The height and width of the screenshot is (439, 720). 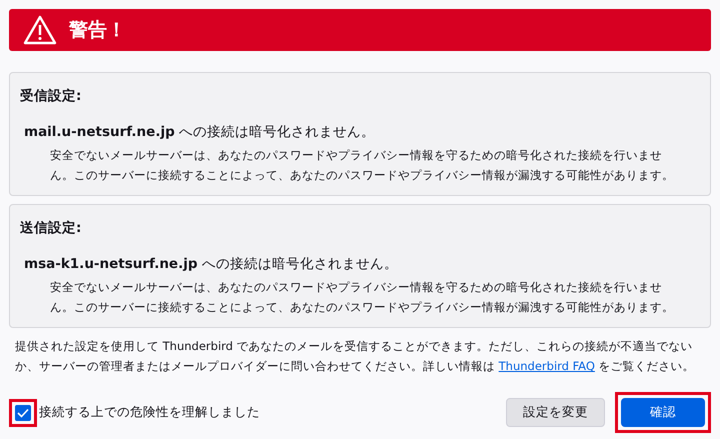 I want to click on warning-title: 警告！, so click(x=97, y=30).